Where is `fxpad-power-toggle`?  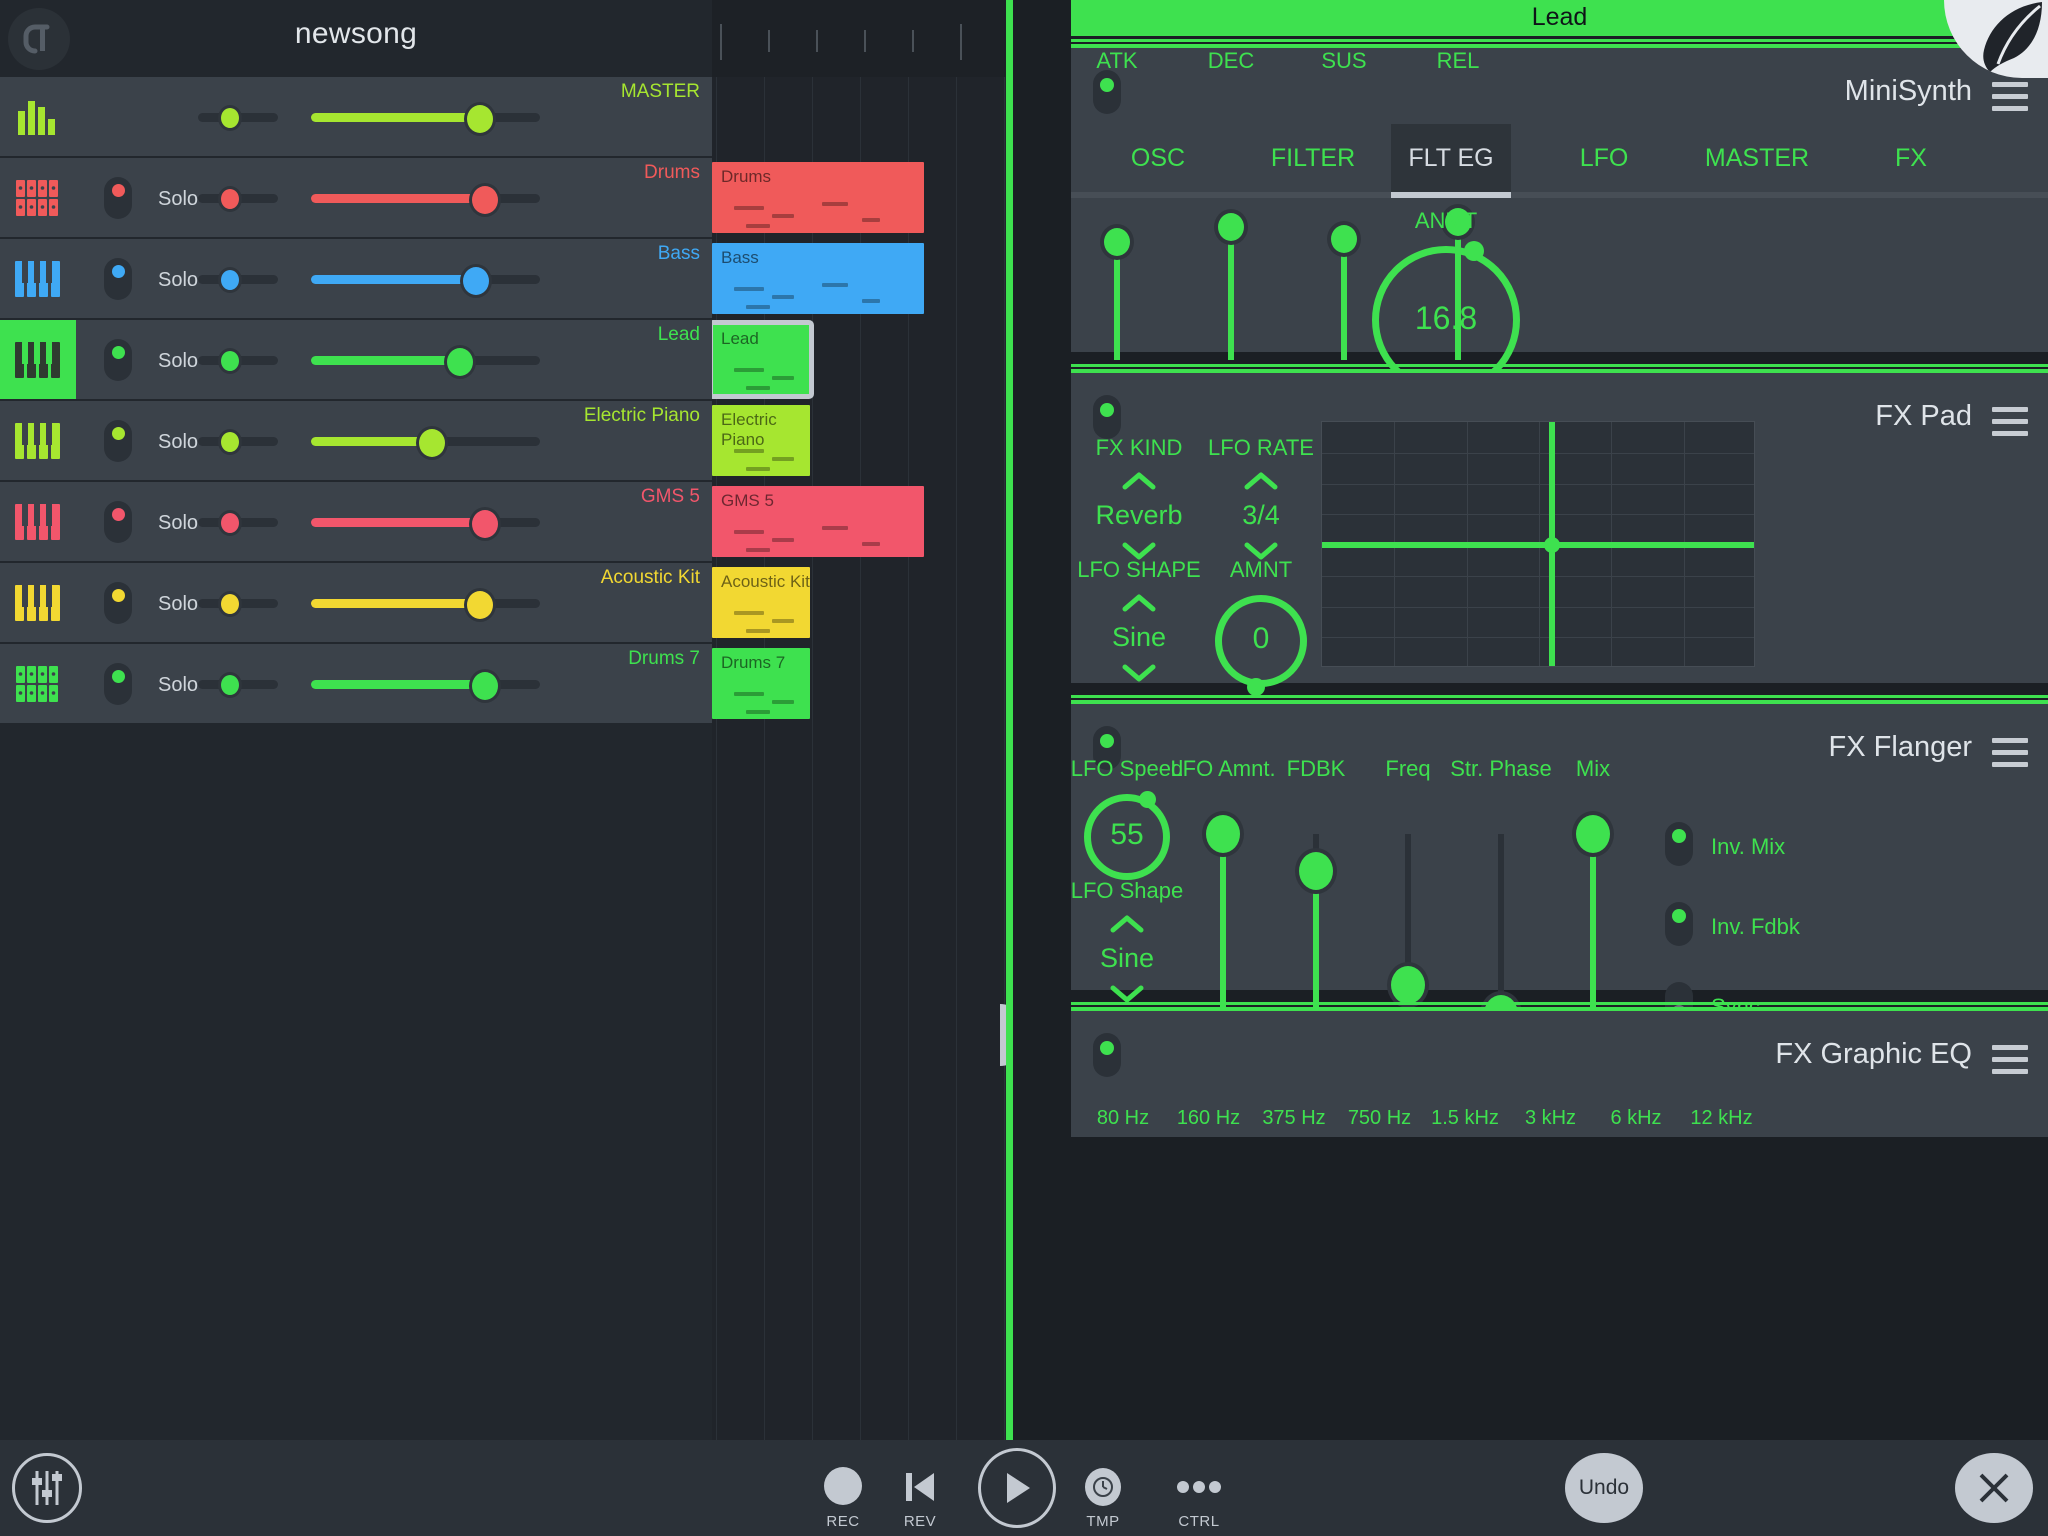
fxpad-power-toggle is located at coordinates (1107, 417).